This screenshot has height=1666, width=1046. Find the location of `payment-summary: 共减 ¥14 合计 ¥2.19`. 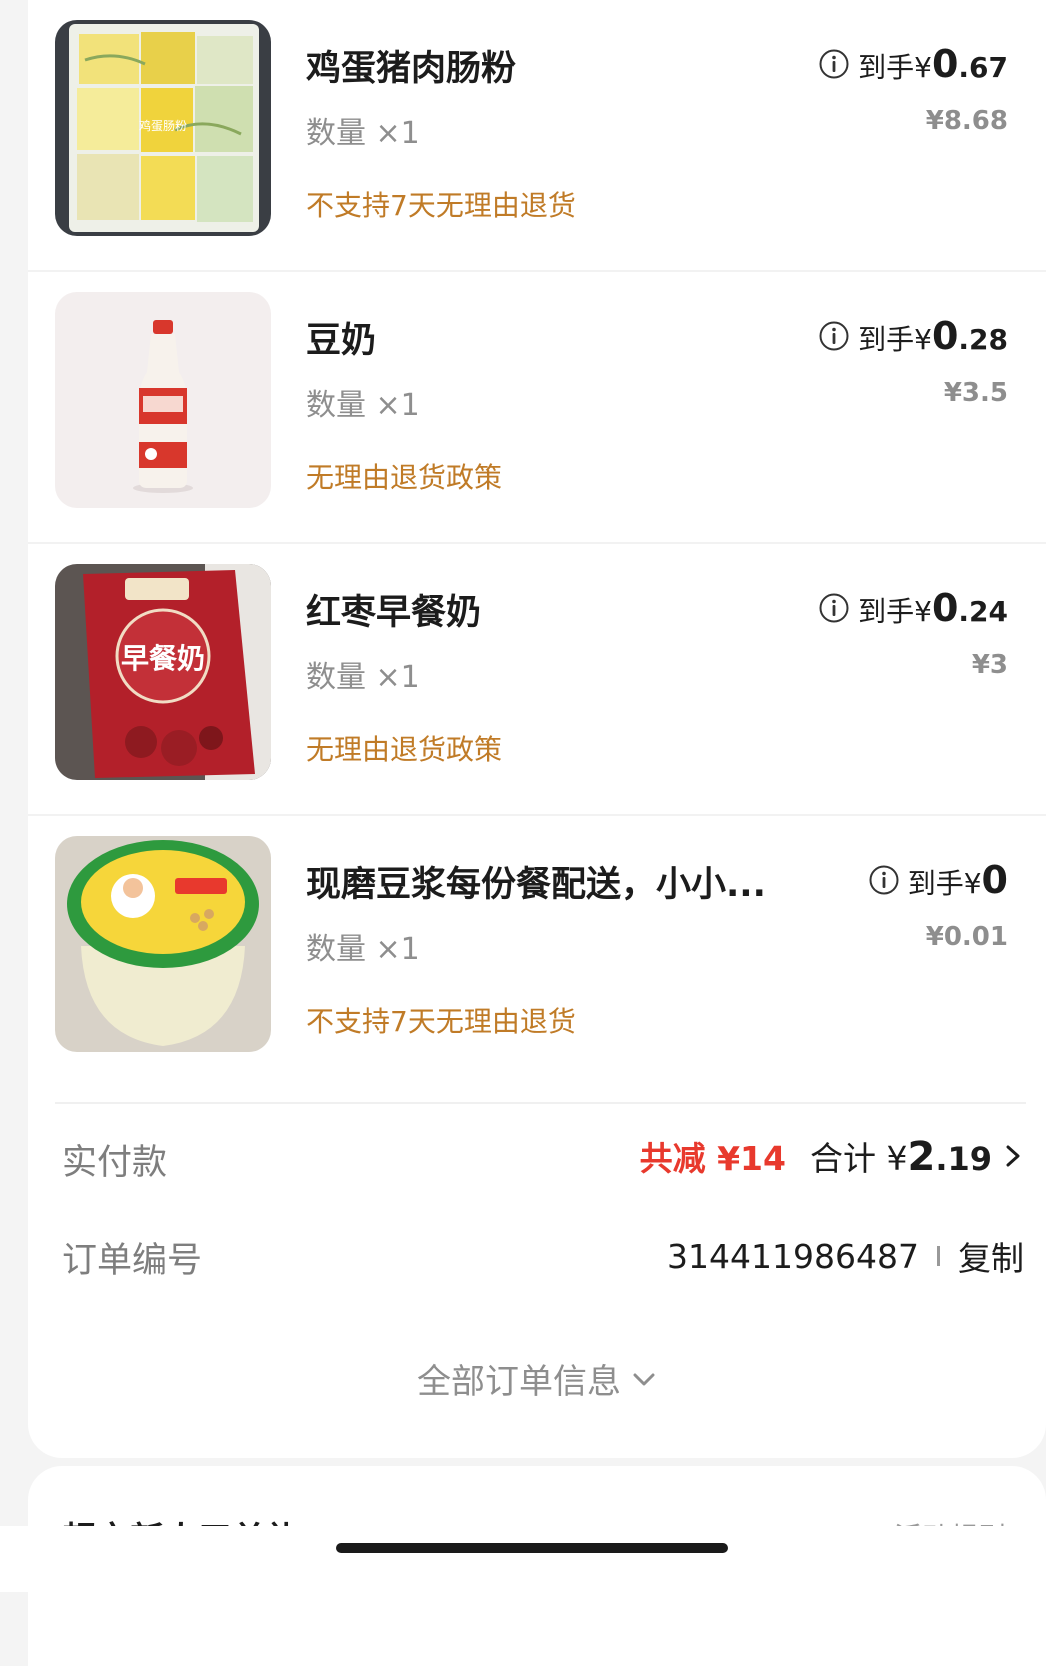

payment-summary: 共减 ¥14 合计 ¥2.19 is located at coordinates (832, 1156).